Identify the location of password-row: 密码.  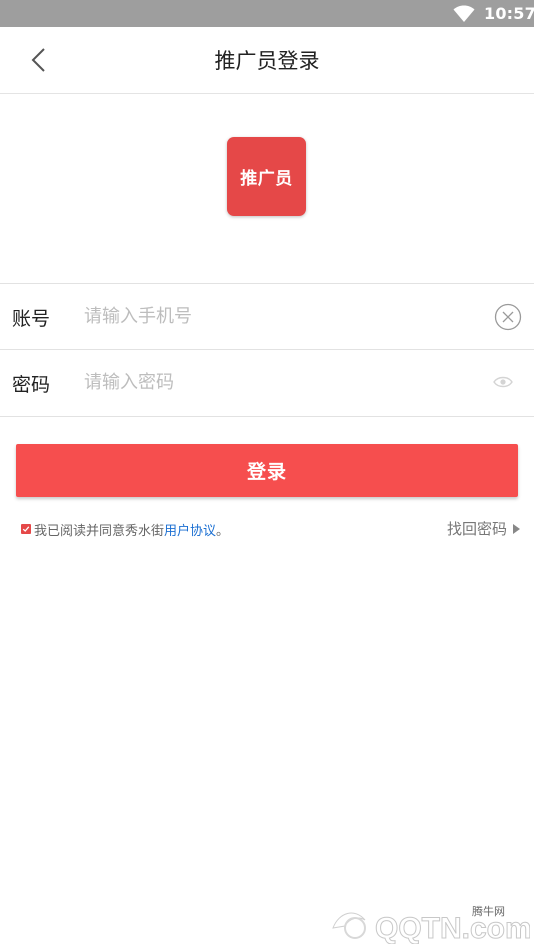
(267, 383).